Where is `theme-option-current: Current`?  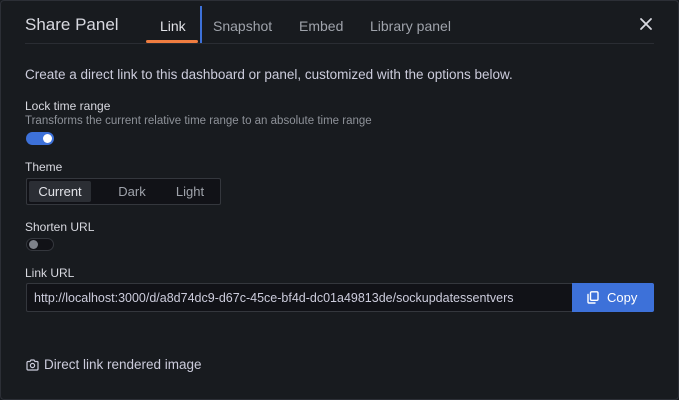
theme-option-current: Current is located at coordinates (60, 191).